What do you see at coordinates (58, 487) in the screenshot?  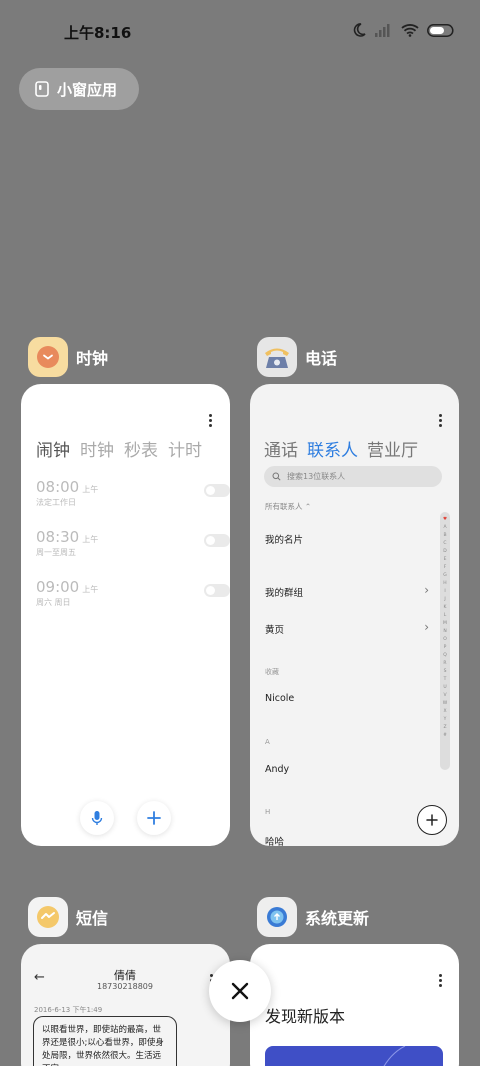 I see `alarm-time: 08:00` at bounding box center [58, 487].